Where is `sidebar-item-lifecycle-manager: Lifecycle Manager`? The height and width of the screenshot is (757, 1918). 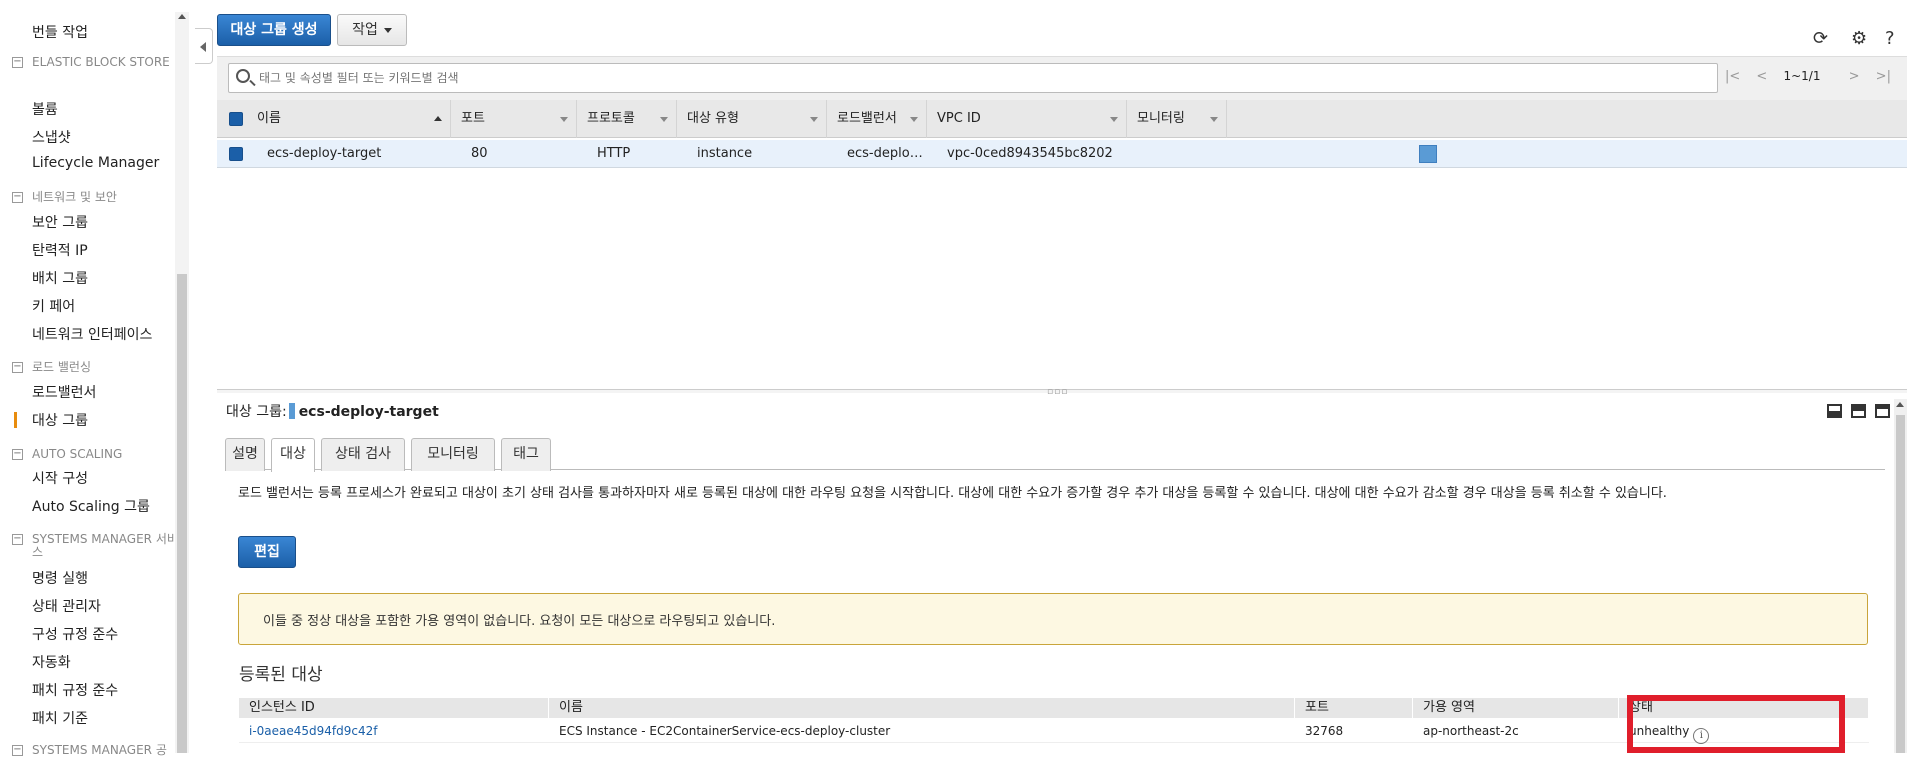
sidebar-item-lifecycle-manager: Lifecycle Manager is located at coordinates (95, 163).